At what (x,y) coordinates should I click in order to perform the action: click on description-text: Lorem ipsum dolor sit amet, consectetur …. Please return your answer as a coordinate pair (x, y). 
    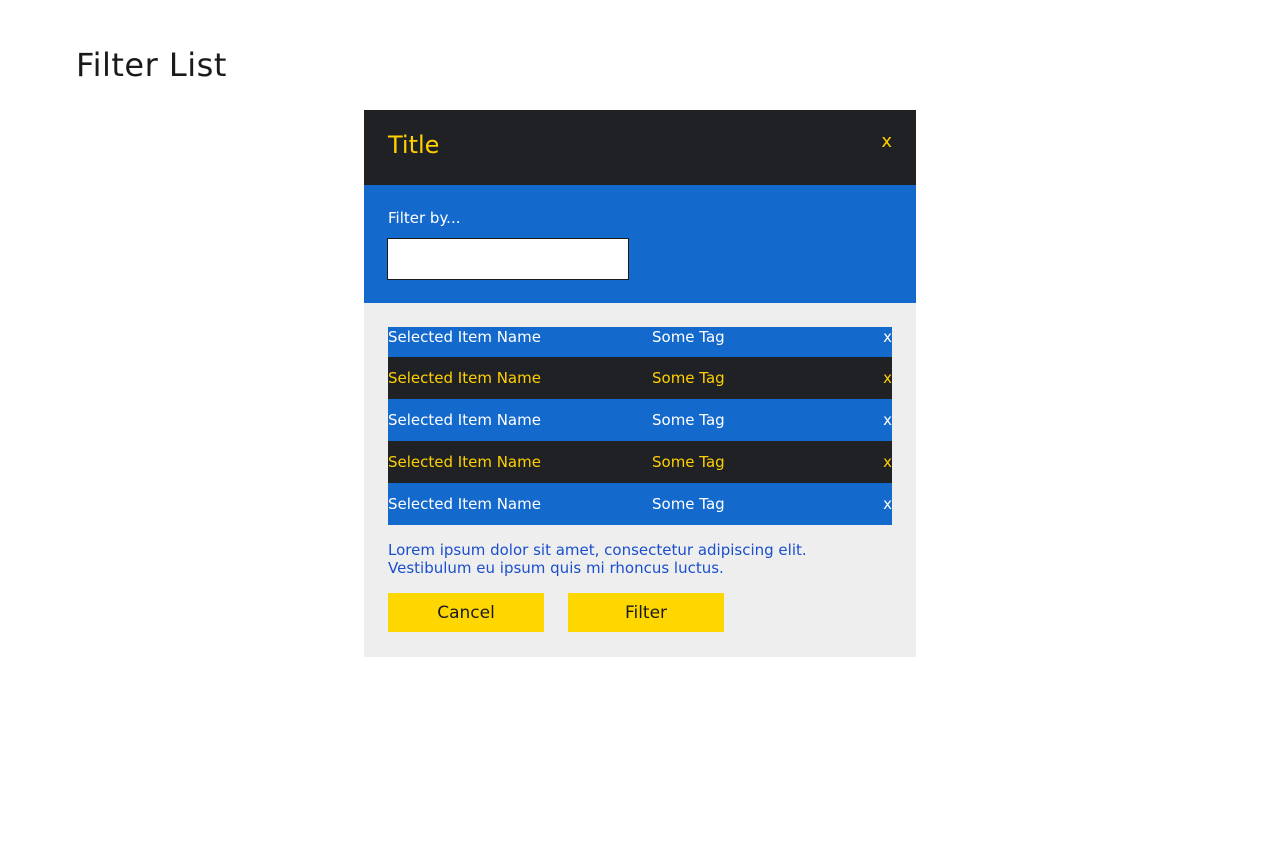
    Looking at the image, I should click on (597, 559).